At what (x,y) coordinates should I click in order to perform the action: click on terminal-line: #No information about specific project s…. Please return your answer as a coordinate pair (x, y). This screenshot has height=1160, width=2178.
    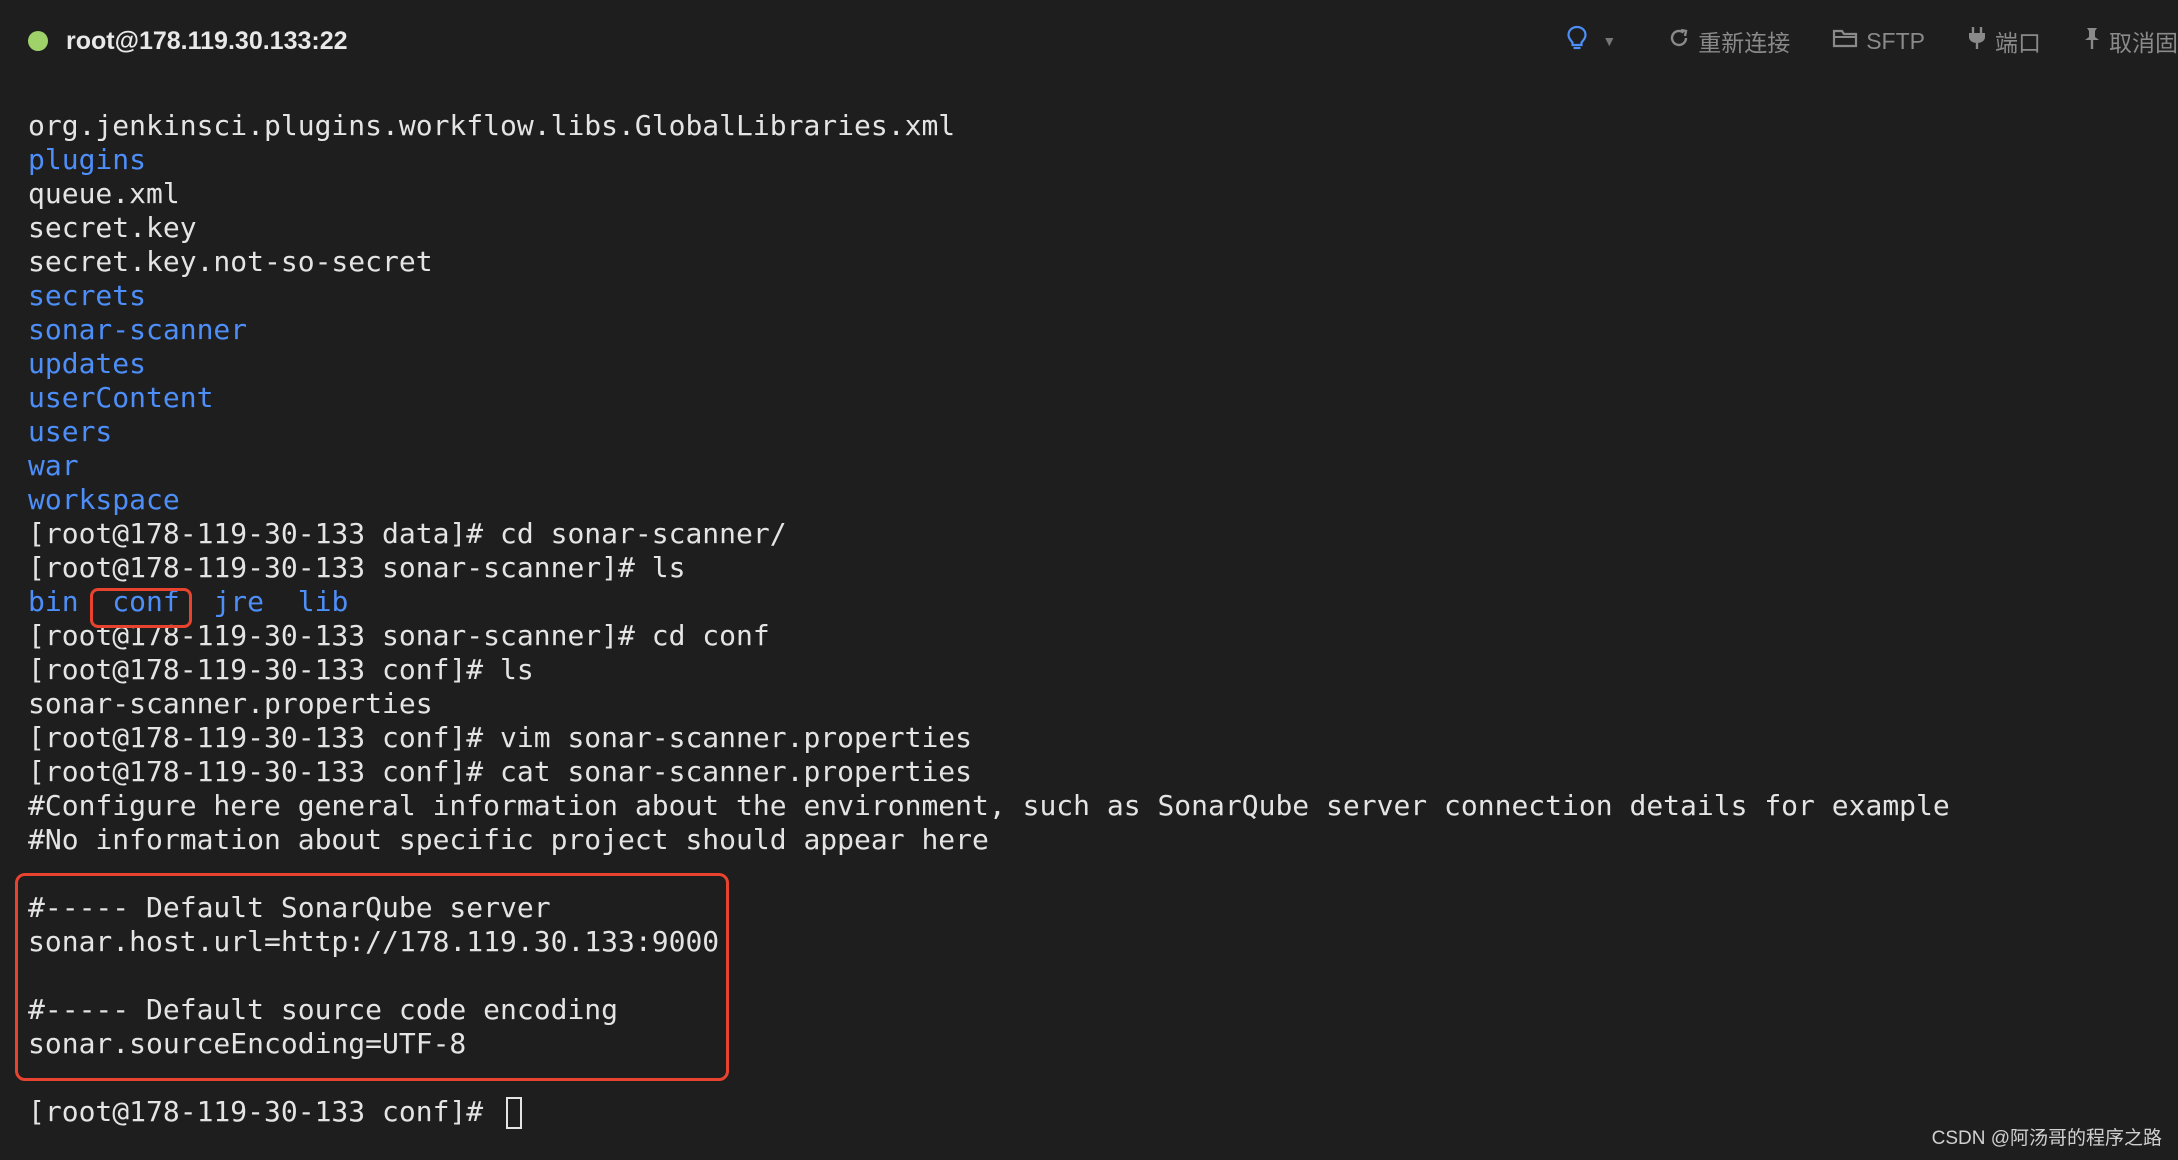
    Looking at the image, I should click on (508, 839).